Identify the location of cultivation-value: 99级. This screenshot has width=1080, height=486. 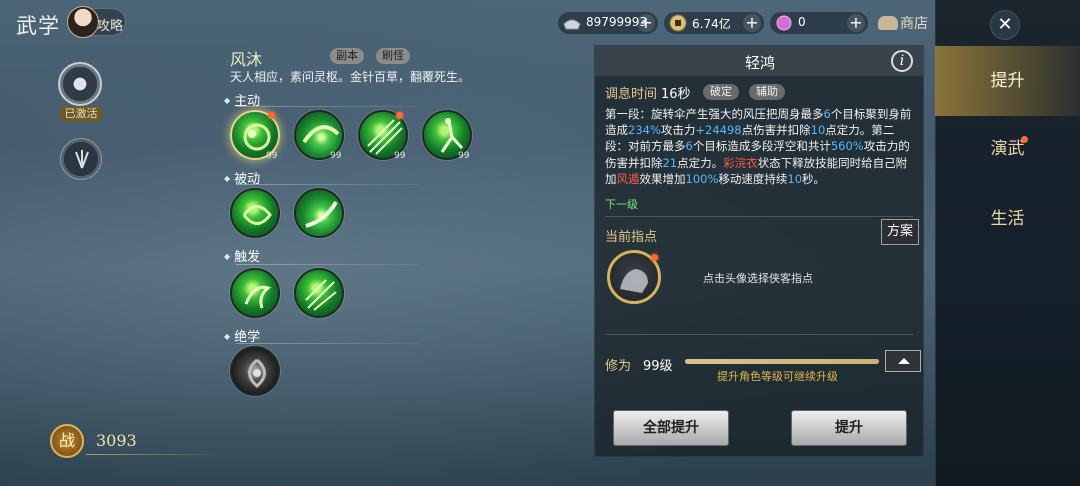
(658, 366).